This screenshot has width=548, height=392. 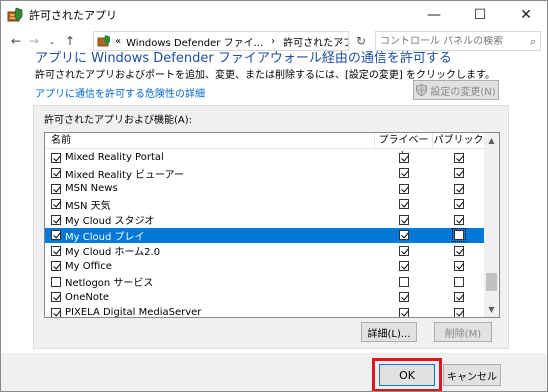 I want to click on scroll-up-icon: ▲, so click(x=491, y=140).